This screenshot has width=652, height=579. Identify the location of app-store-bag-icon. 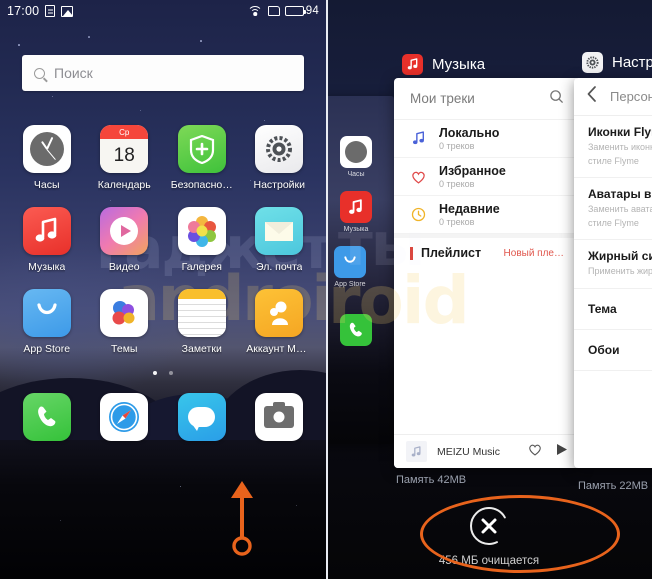
(46, 313).